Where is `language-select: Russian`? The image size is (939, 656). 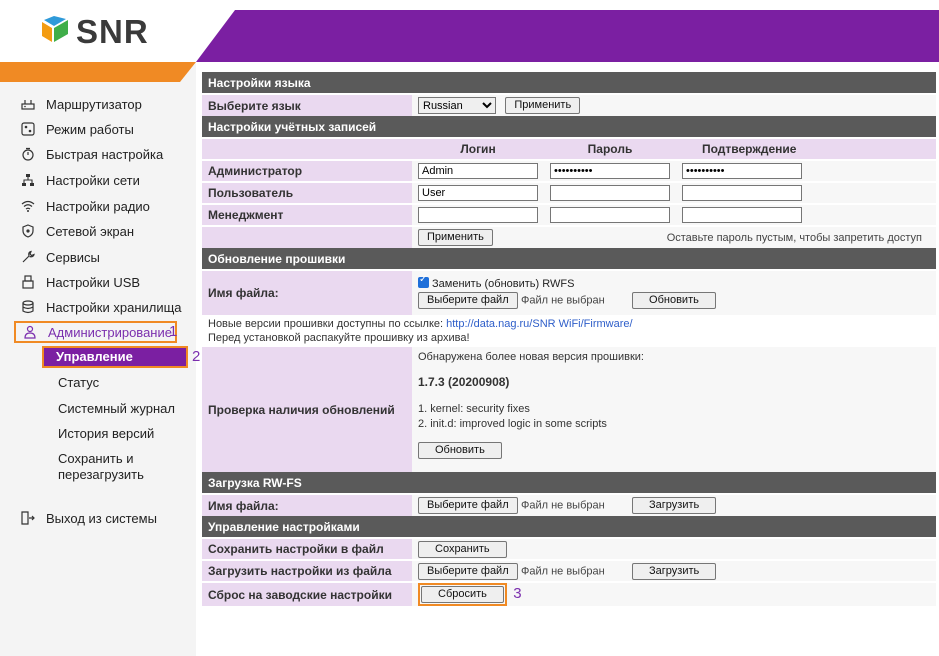 language-select: Russian is located at coordinates (457, 106).